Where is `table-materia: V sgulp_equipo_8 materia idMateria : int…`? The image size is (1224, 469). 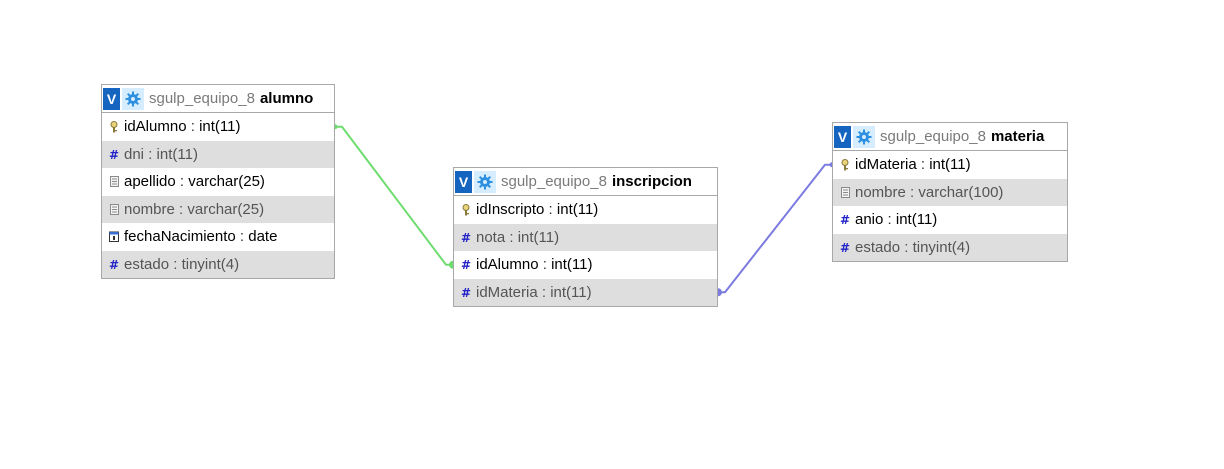
table-materia: V sgulp_equipo_8 materia idMateria : int… is located at coordinates (950, 192).